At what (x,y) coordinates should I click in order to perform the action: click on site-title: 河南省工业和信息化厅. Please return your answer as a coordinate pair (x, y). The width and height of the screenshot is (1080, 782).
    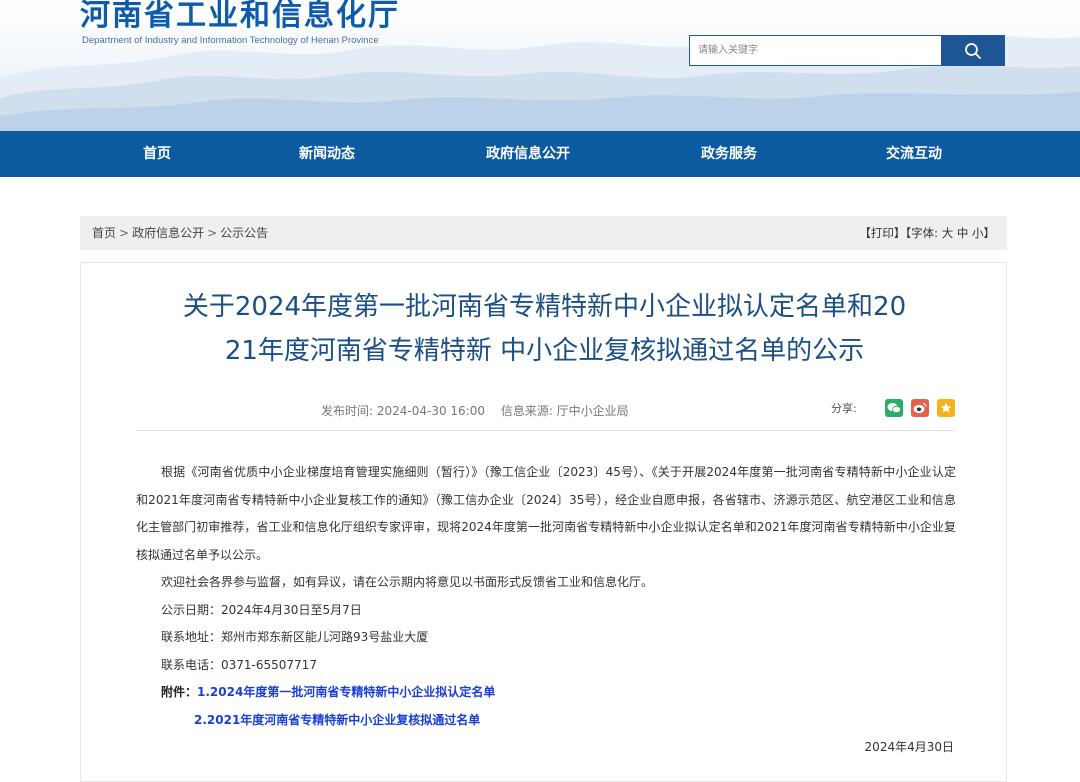
    Looking at the image, I should click on (240, 17).